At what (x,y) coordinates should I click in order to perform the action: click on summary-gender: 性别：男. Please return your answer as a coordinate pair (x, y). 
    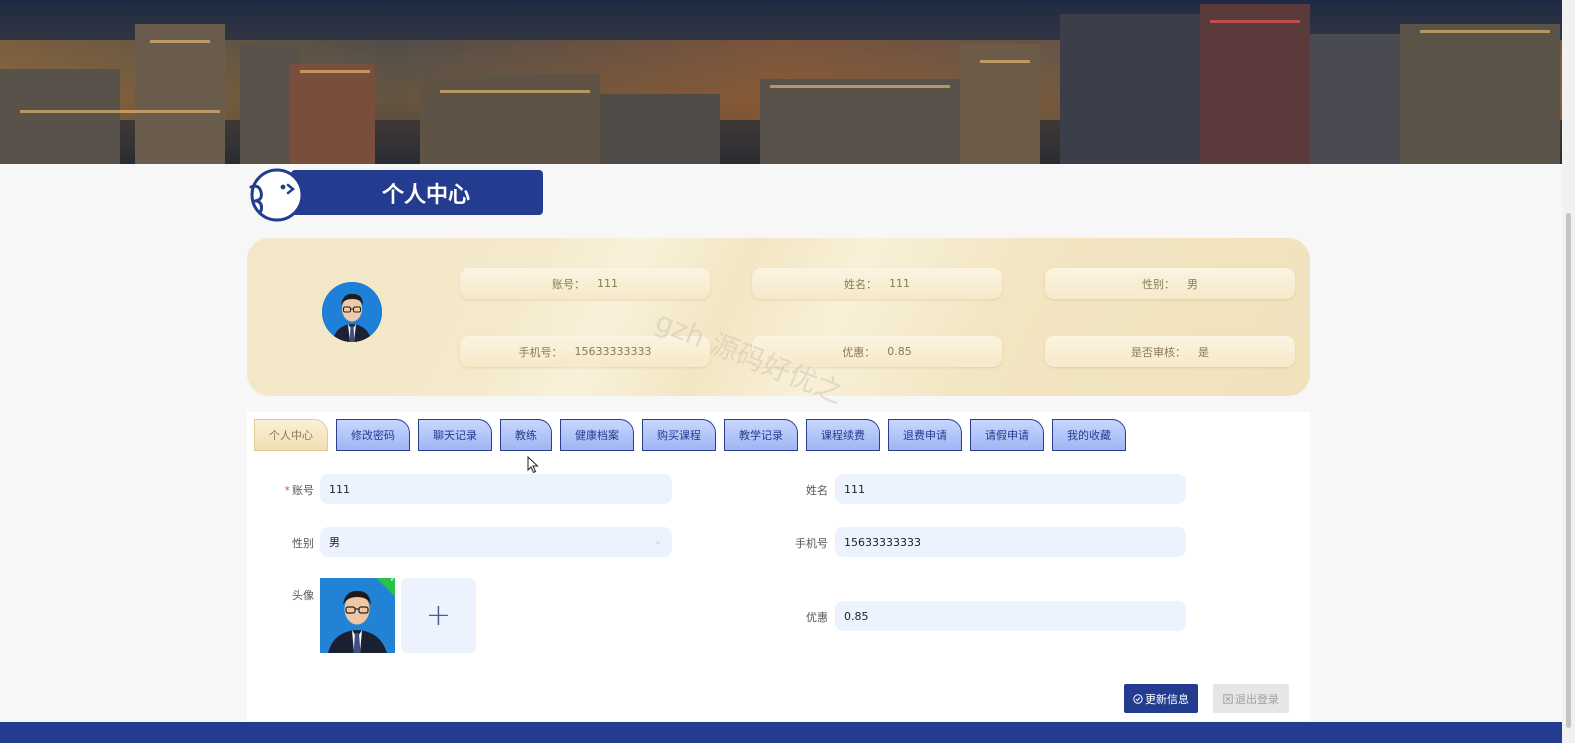
    Looking at the image, I should click on (1170, 283).